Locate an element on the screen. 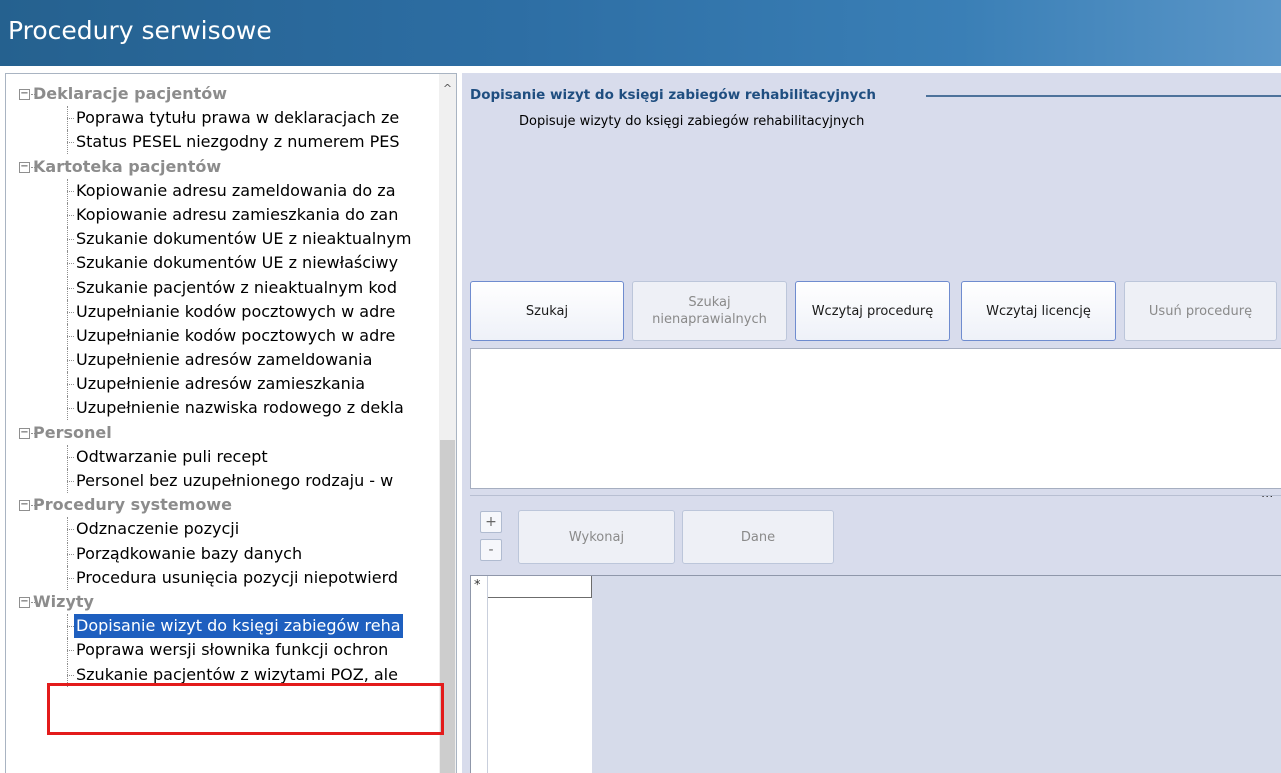 The height and width of the screenshot is (773, 1281). tree-item-label: Kopiowanie adresu zameldowania do za is located at coordinates (236, 190).